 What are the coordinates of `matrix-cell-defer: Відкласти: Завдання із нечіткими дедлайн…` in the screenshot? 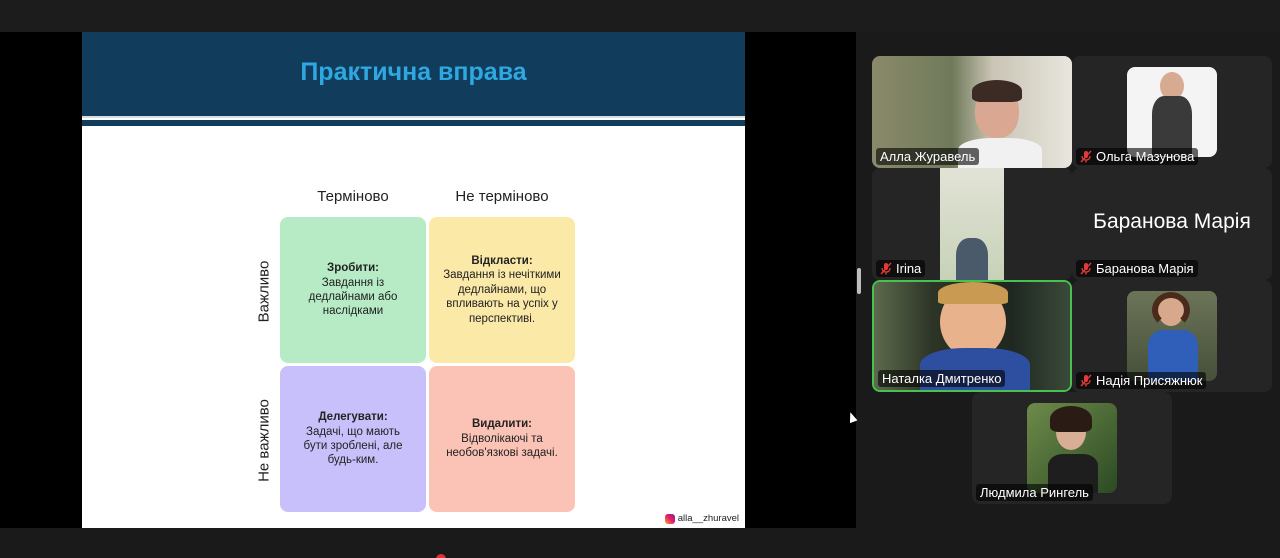 It's located at (502, 290).